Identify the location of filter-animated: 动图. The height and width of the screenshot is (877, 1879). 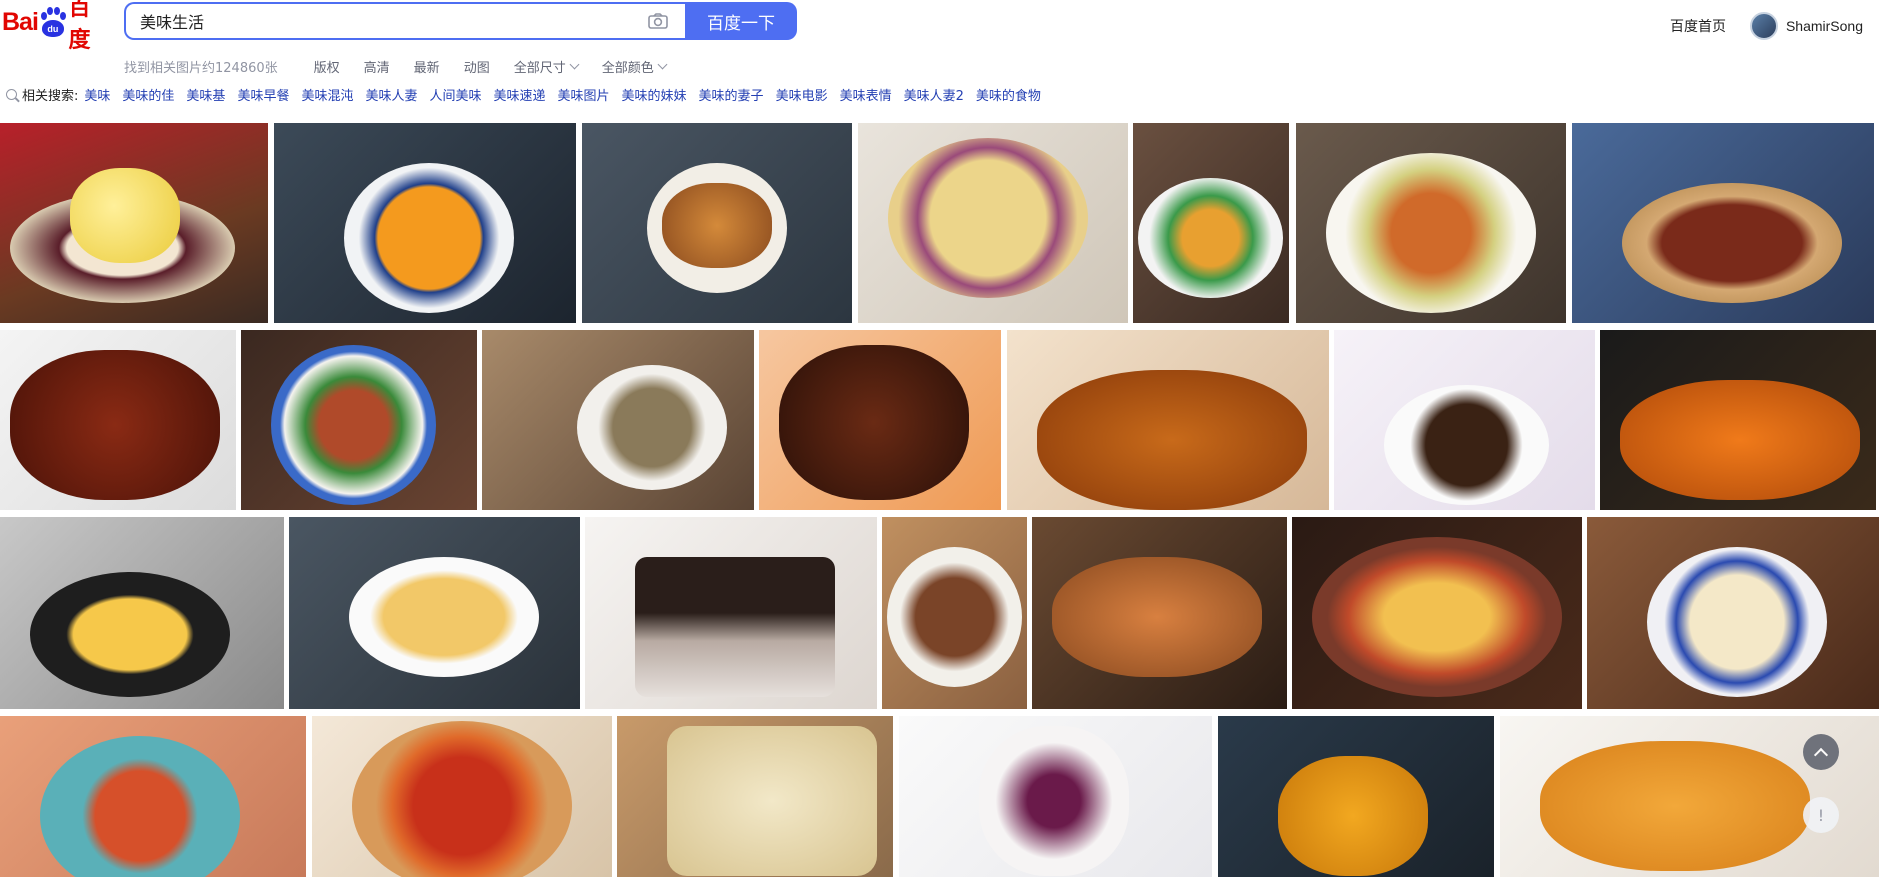
(477, 66).